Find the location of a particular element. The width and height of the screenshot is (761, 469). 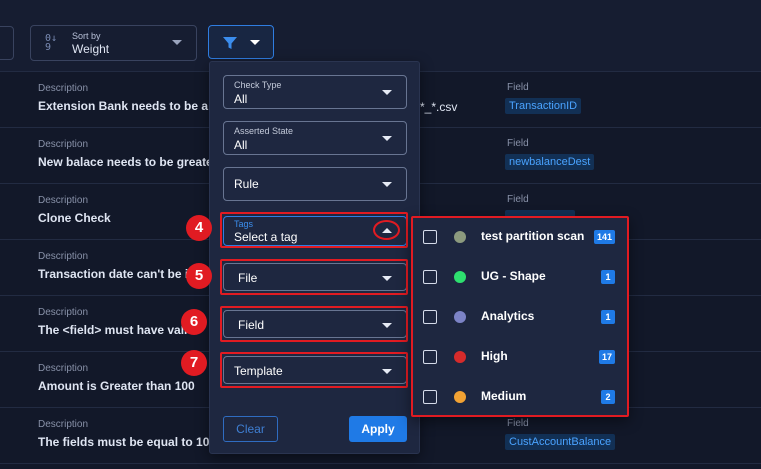

description-value: New balace needs to be greater is located at coordinates (128, 162).